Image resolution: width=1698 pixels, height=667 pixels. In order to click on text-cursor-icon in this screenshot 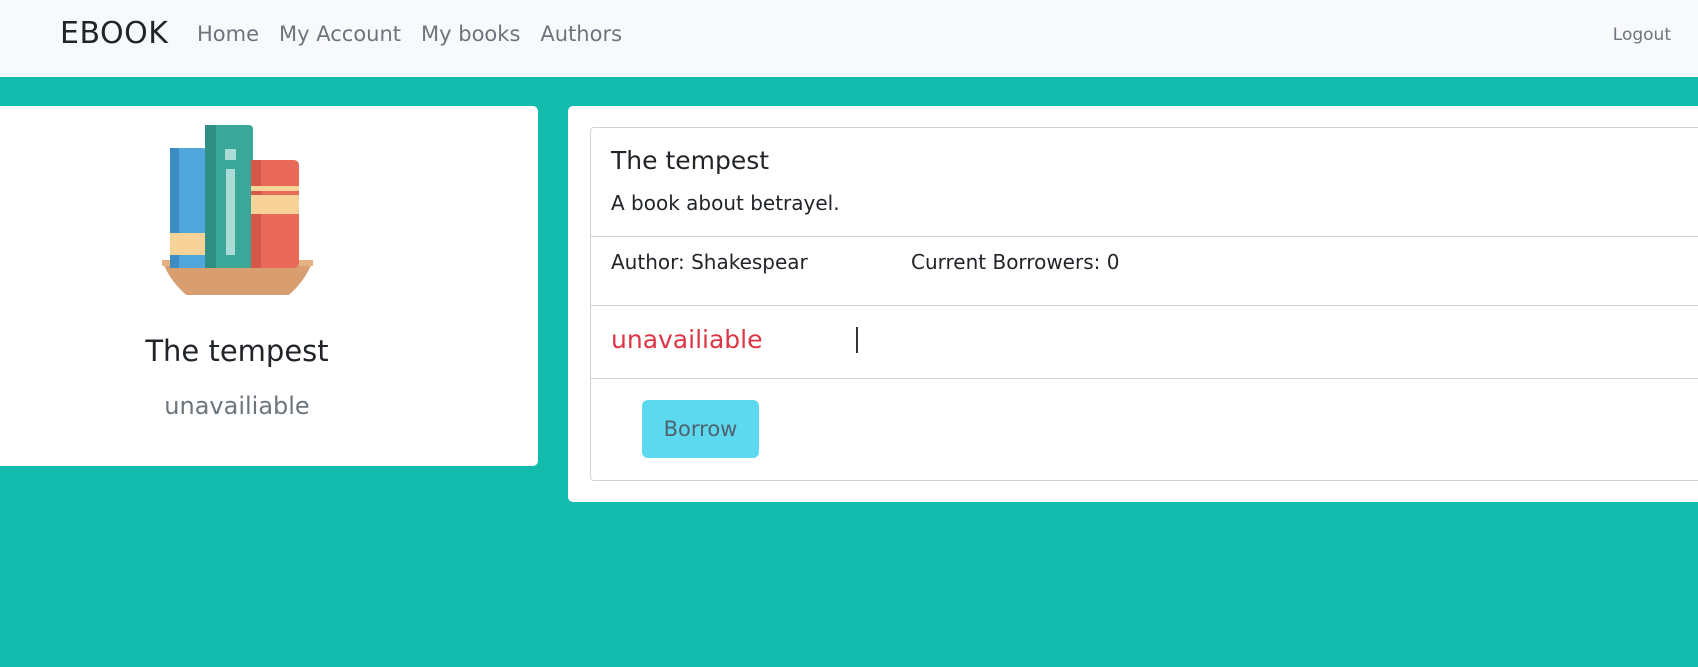, I will do `click(857, 340)`.